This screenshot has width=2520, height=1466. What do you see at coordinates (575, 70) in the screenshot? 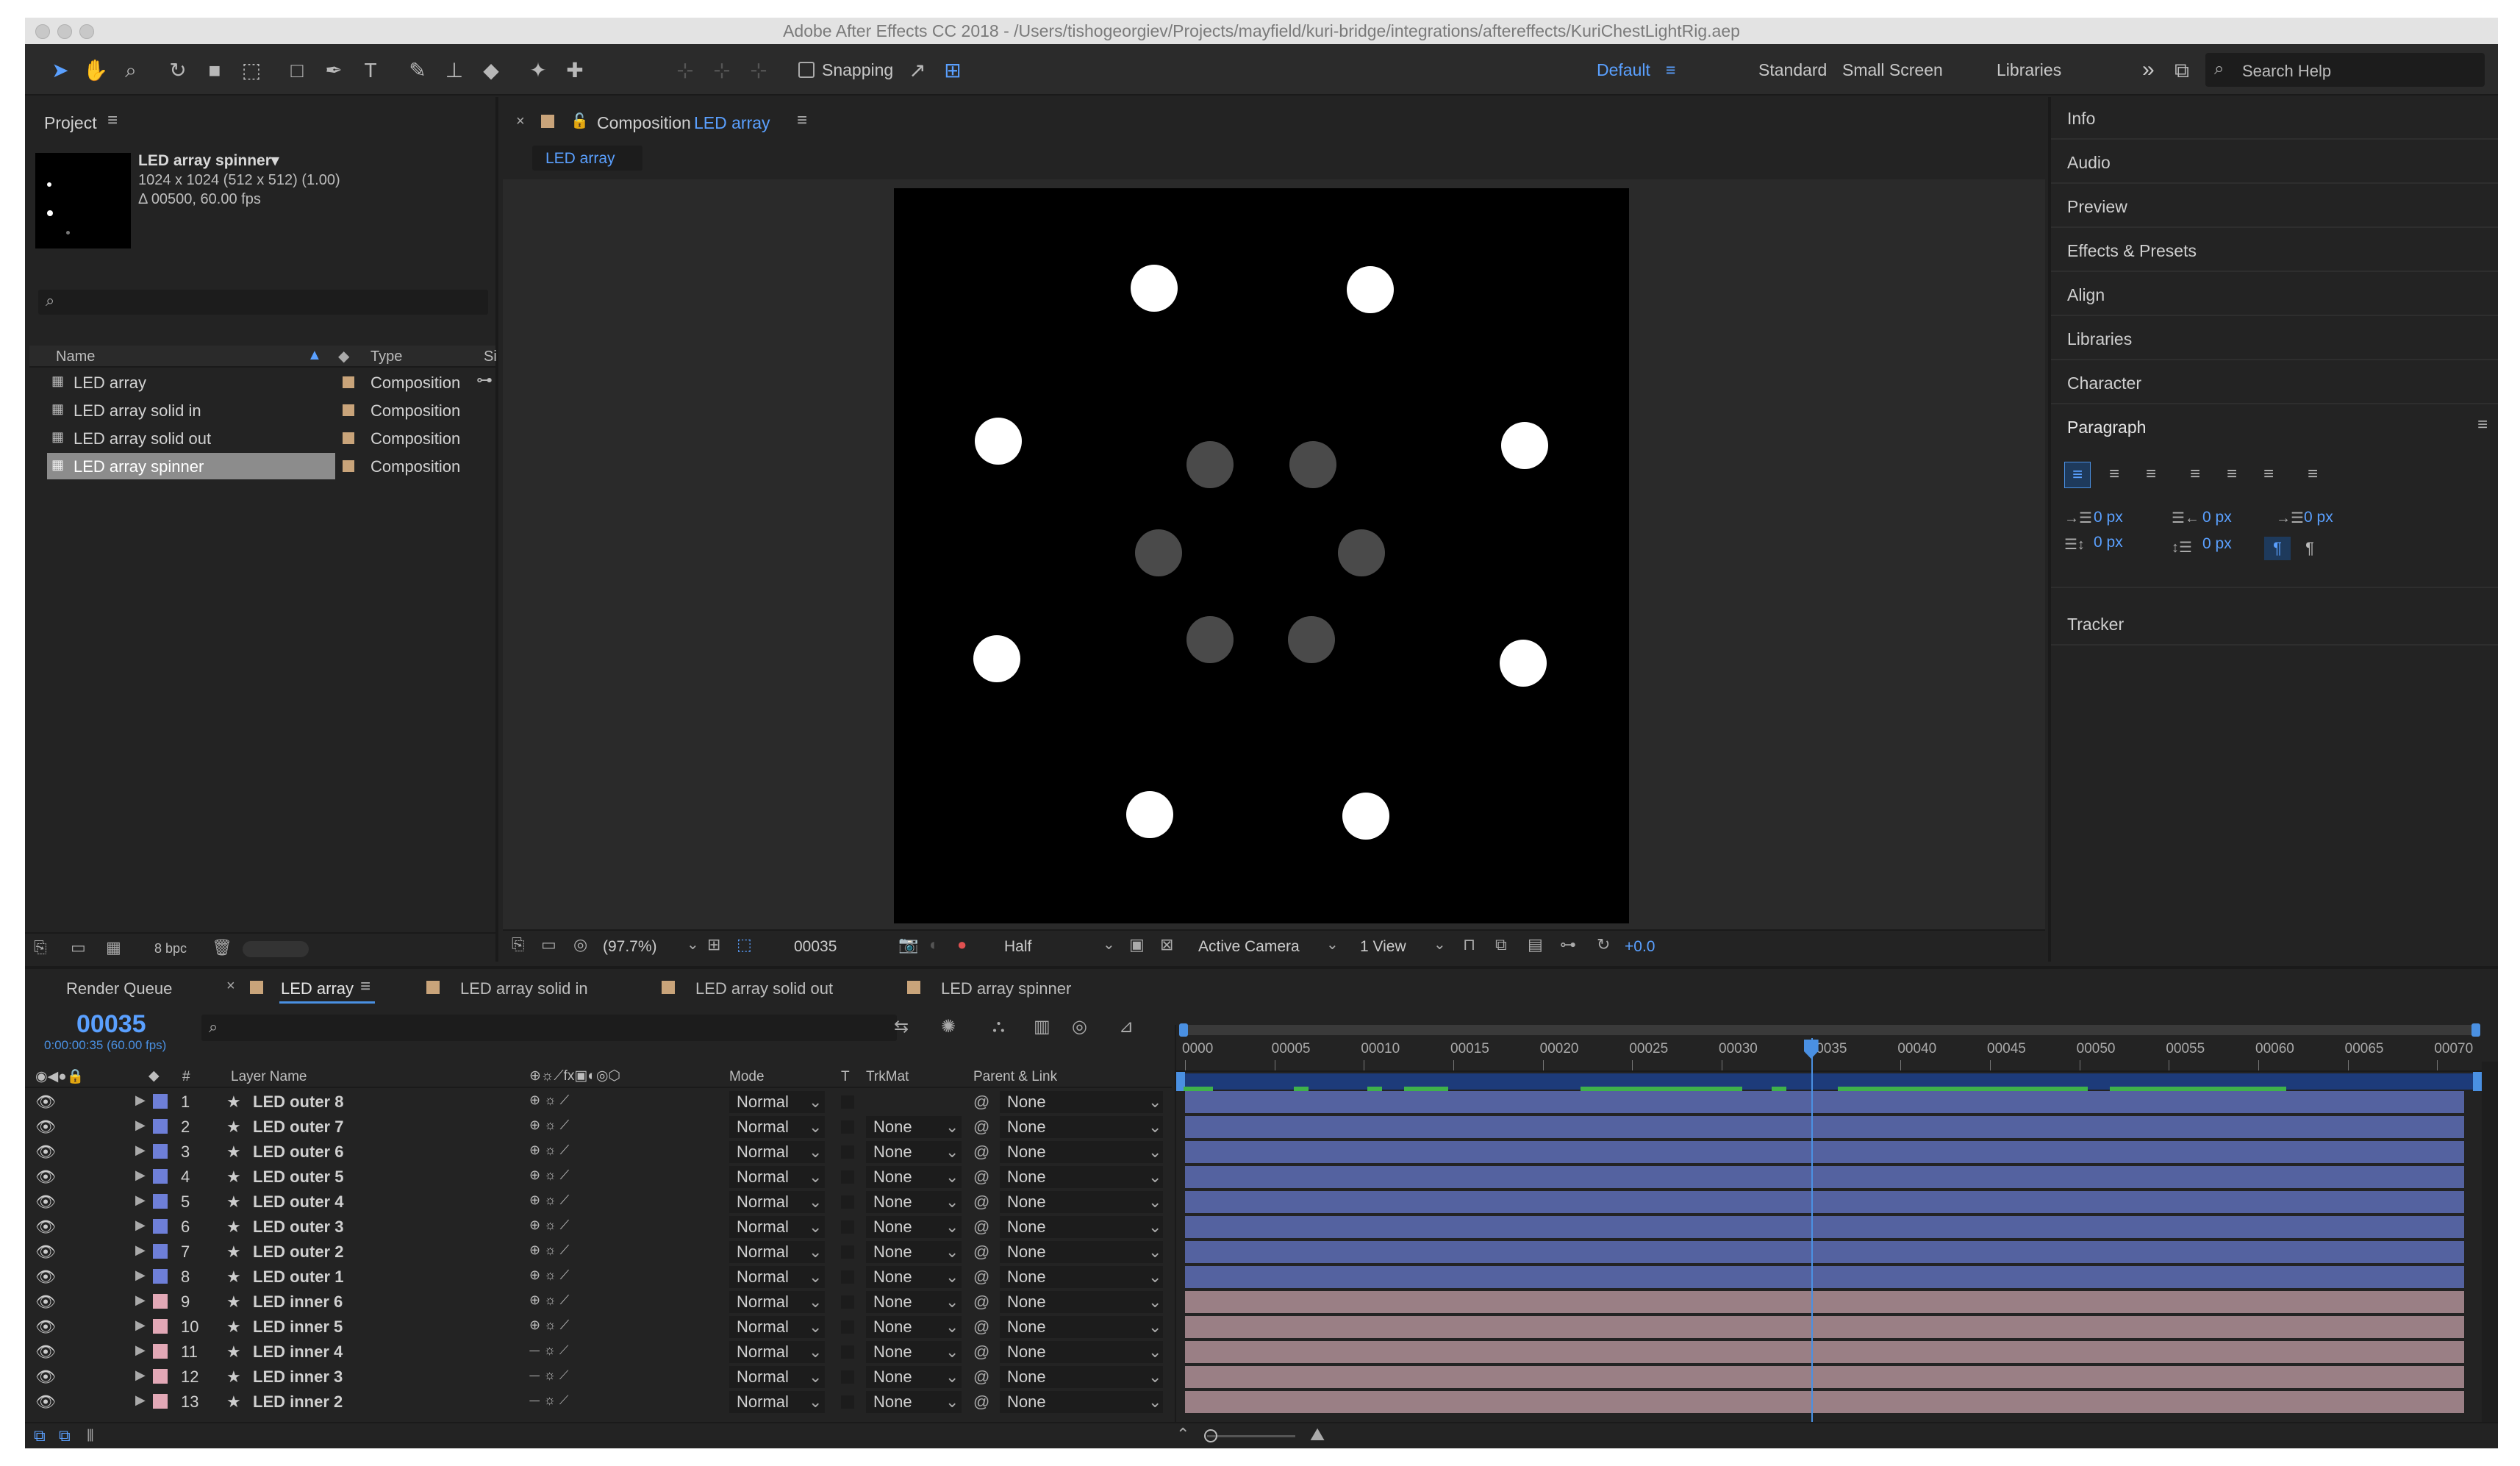
I see `puppet-pin-tool-icon: ✚` at bounding box center [575, 70].